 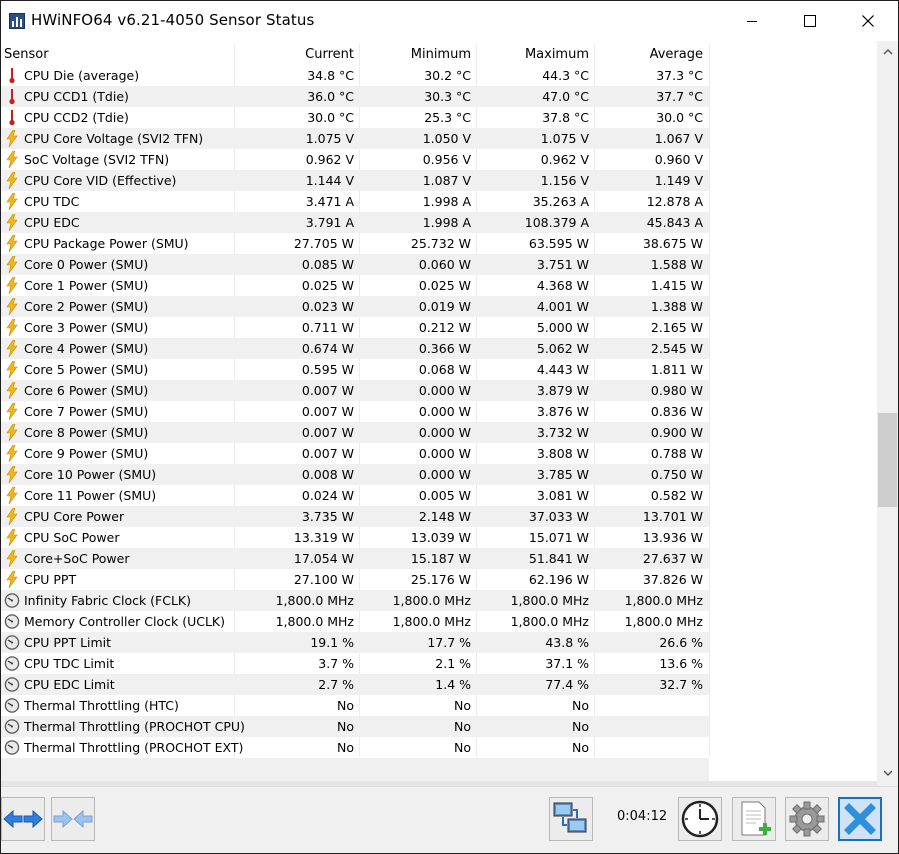 I want to click on maximum-value: 37.8 °C, so click(x=565, y=117).